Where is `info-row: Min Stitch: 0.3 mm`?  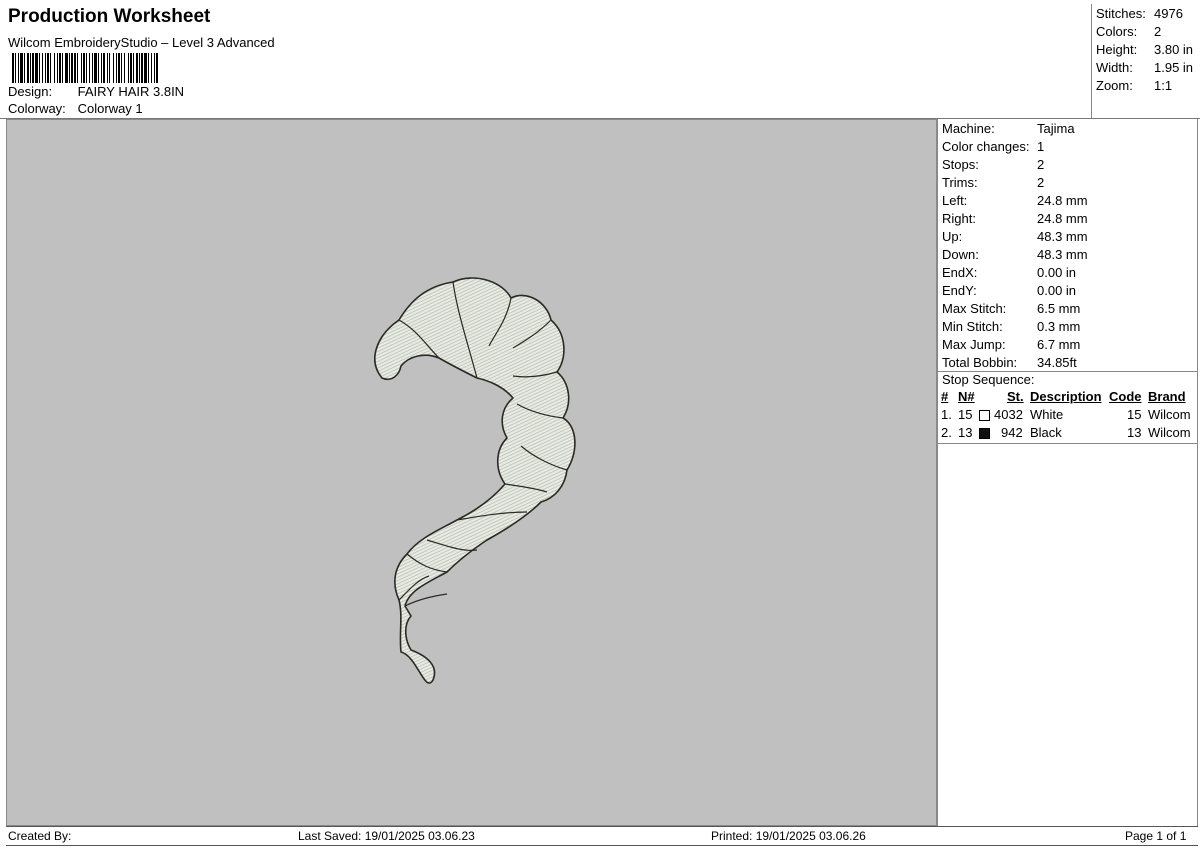 info-row: Min Stitch: 0.3 mm is located at coordinates (1011, 328).